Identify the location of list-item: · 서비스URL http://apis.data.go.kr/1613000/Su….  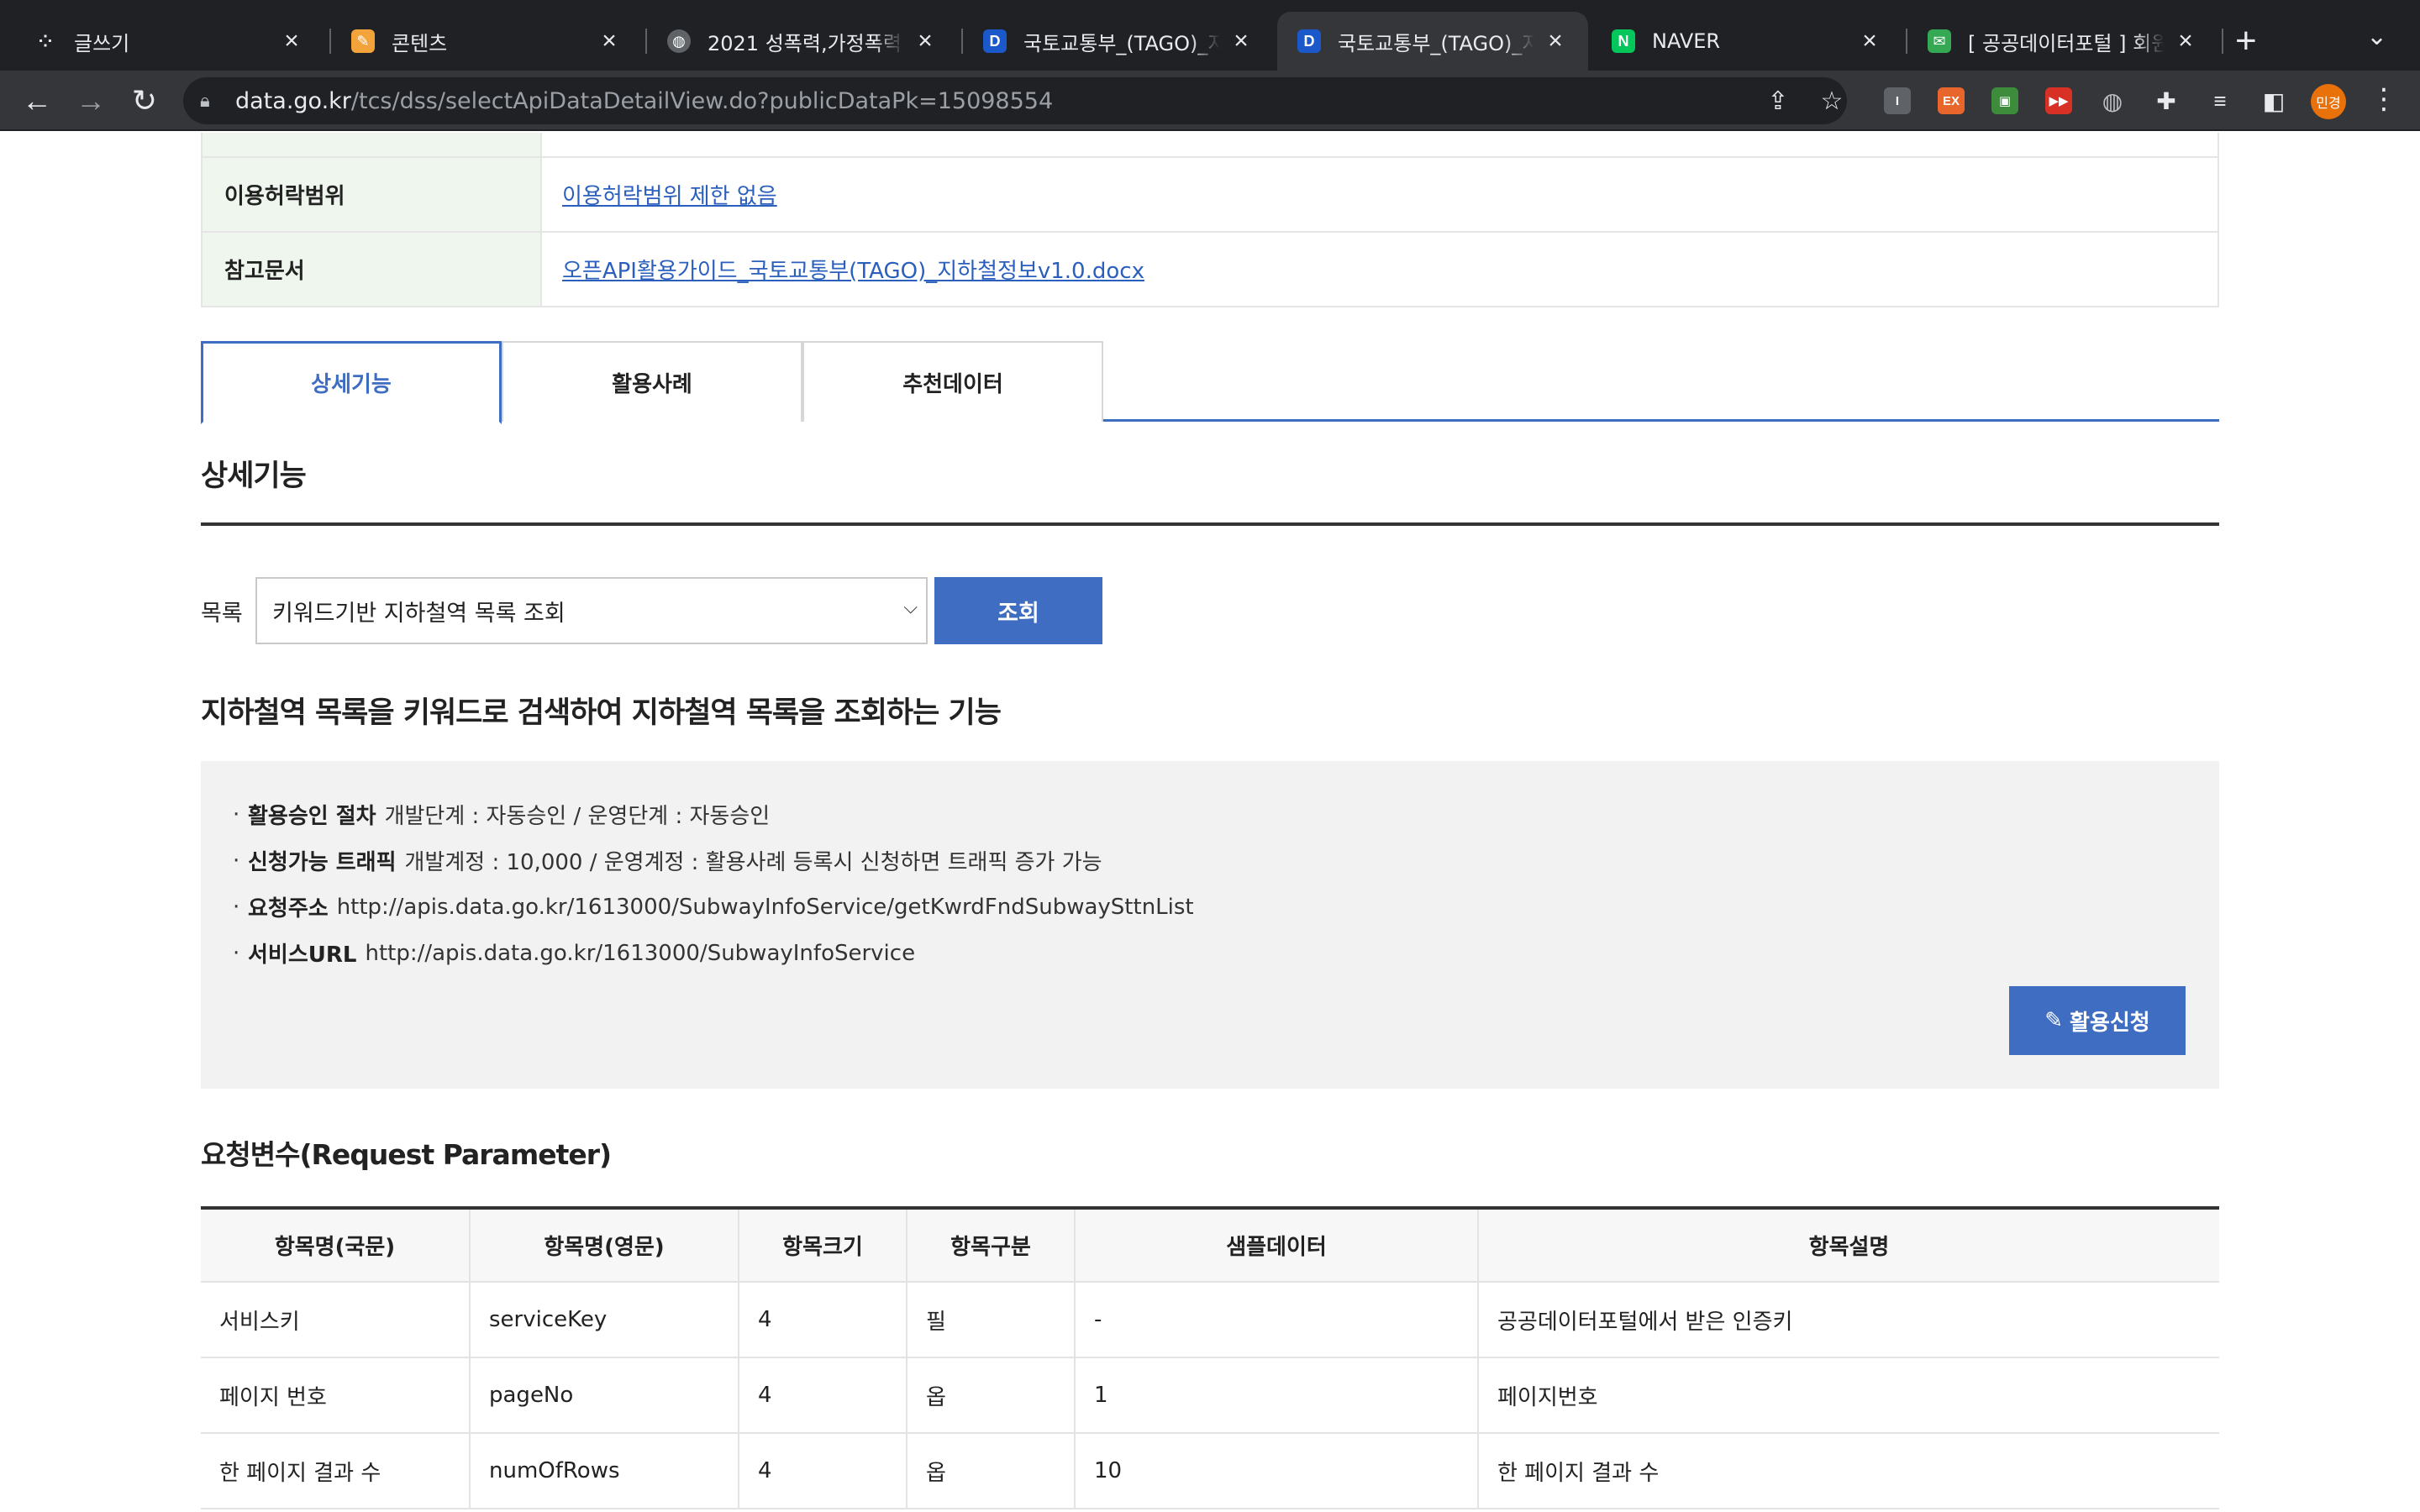
(713, 953).